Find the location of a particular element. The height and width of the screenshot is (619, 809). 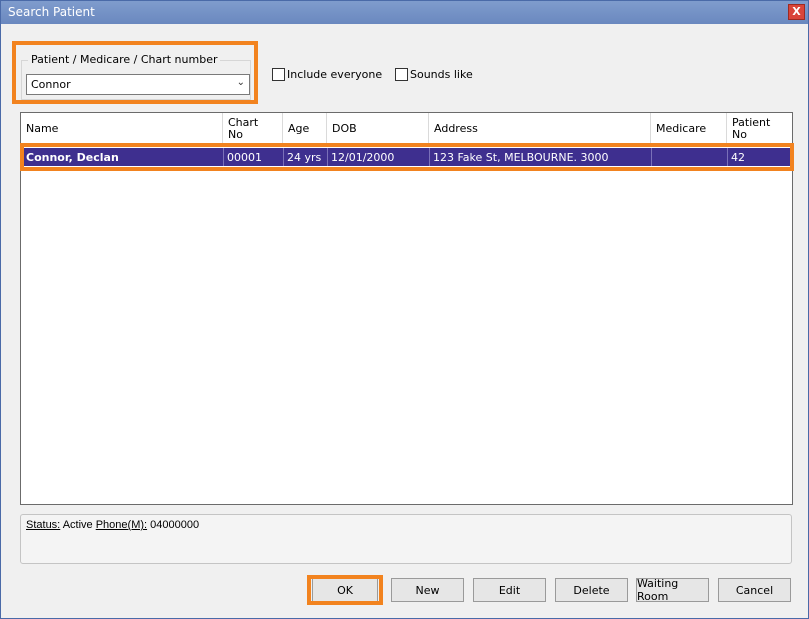

status-label: Status: is located at coordinates (43, 525).